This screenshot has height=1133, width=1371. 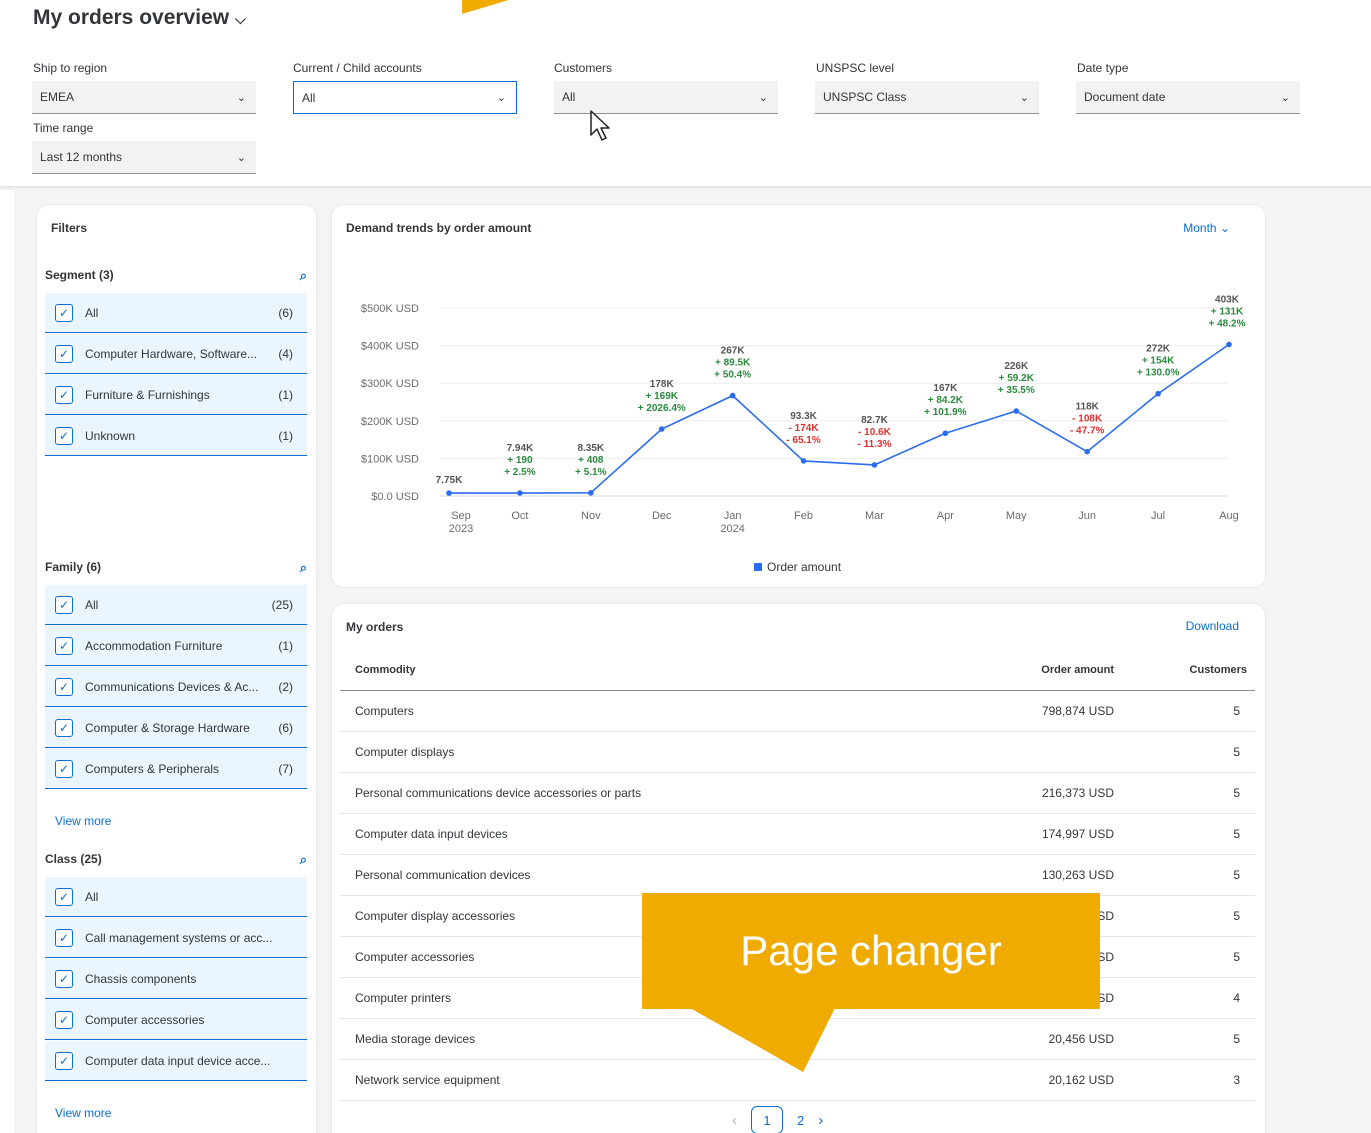 What do you see at coordinates (144, 97) in the screenshot?
I see `ship-to-region-select: EMEA ⌄` at bounding box center [144, 97].